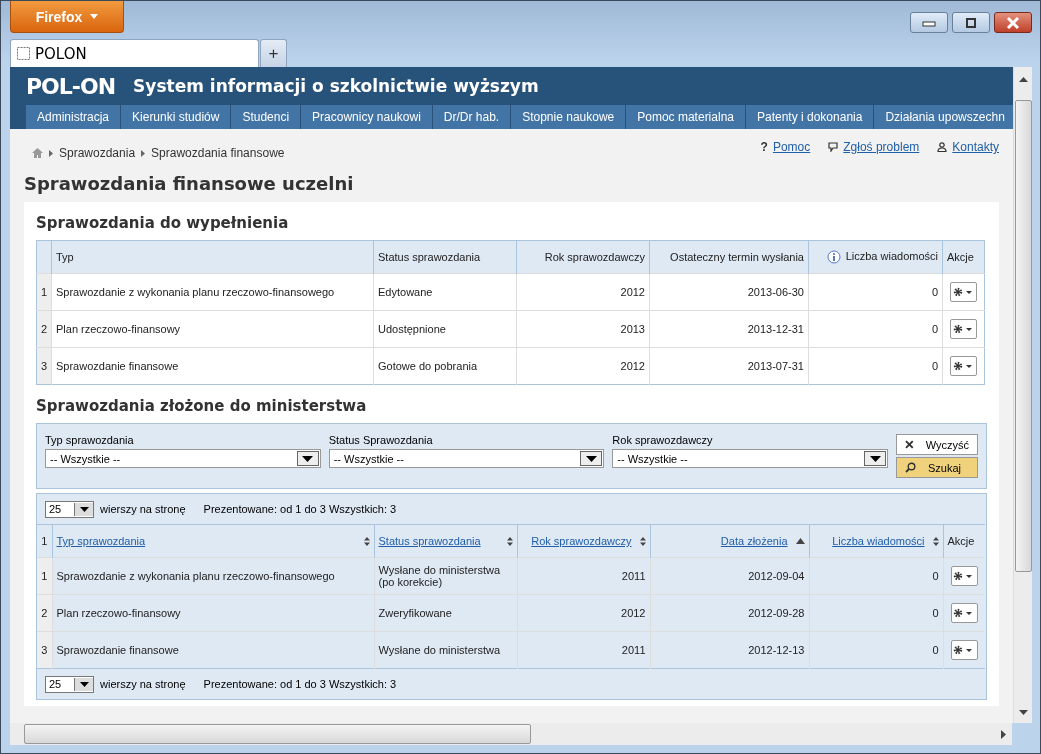  I want to click on horizontal-scrollbar, so click(511, 734).